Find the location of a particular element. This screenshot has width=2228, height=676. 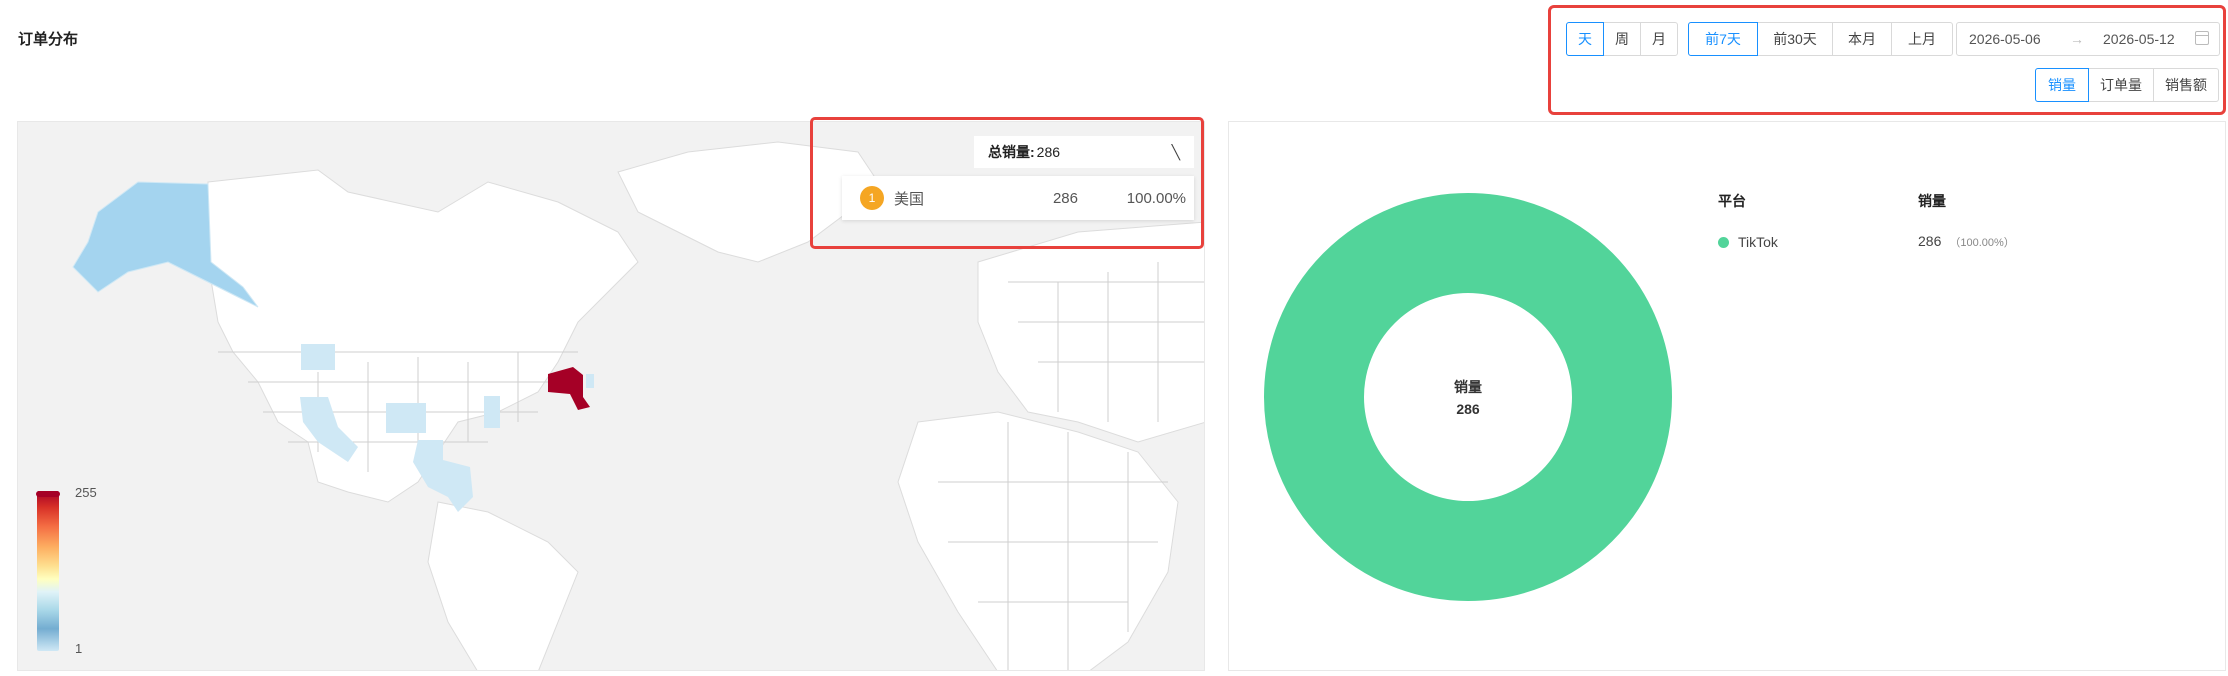

granularity-group: 天 周 月 is located at coordinates (1622, 39).